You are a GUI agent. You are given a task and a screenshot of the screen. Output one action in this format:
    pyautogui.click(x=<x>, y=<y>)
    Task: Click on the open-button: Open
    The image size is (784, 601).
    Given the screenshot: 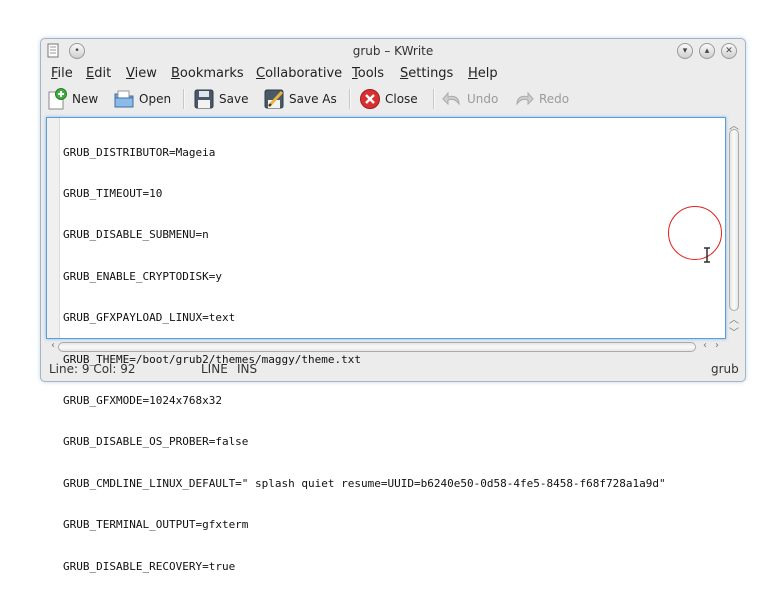 What is the action you would take?
    pyautogui.click(x=142, y=99)
    